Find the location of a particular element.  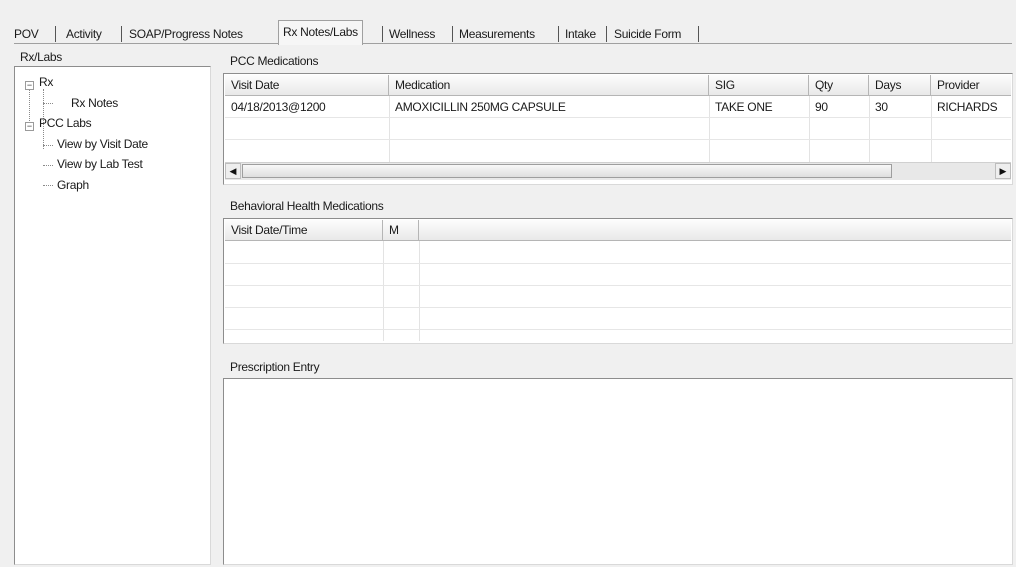

tab-wellness: Wellness is located at coordinates (412, 34).